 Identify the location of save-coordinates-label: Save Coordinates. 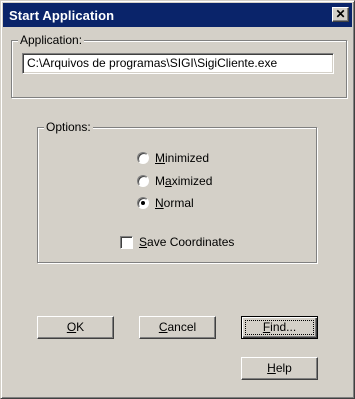
(187, 242).